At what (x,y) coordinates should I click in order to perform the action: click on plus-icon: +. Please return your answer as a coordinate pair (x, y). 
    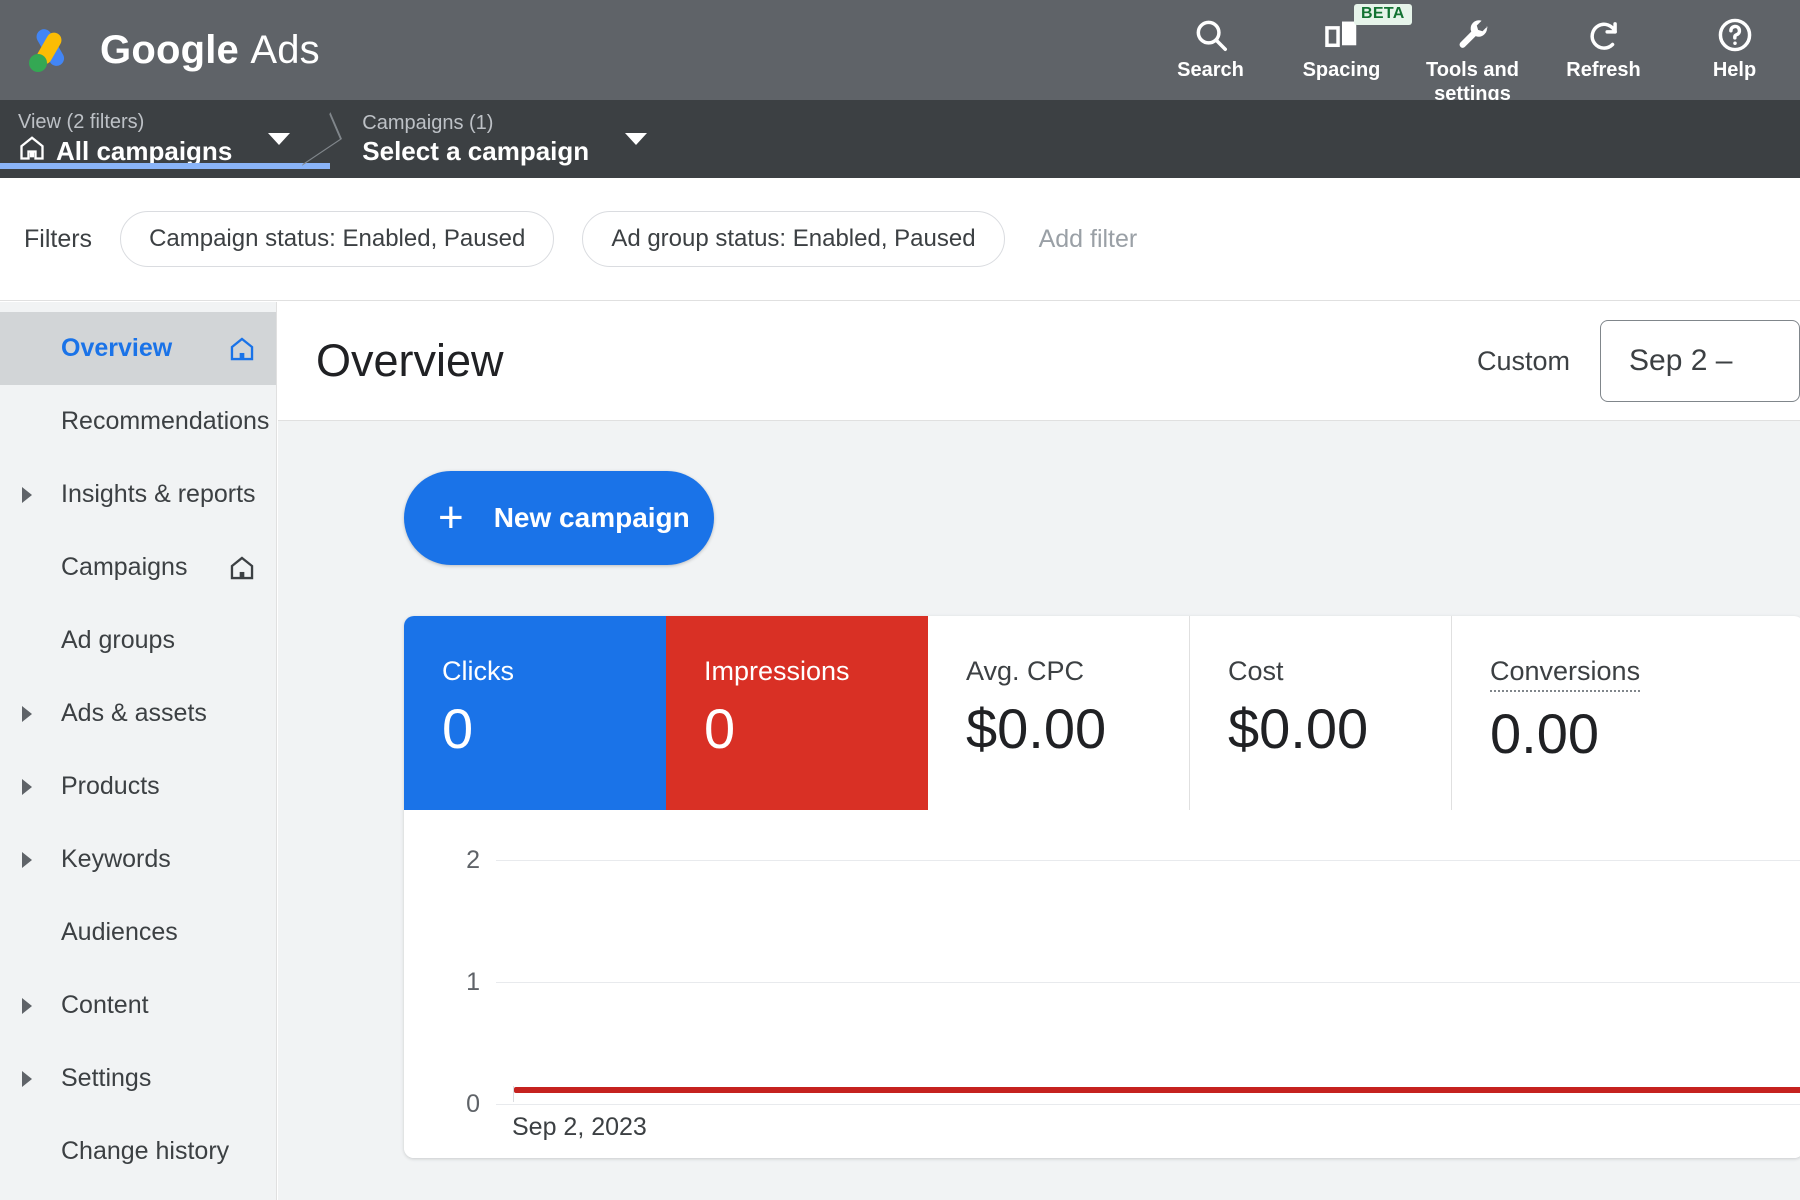
    Looking at the image, I should click on (451, 517).